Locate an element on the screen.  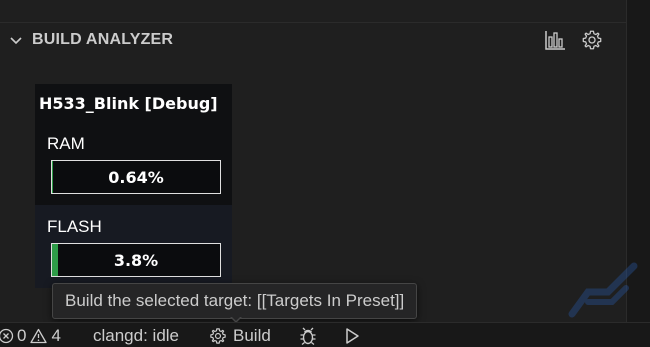
ram-usage-value: 0.64% is located at coordinates (136, 177).